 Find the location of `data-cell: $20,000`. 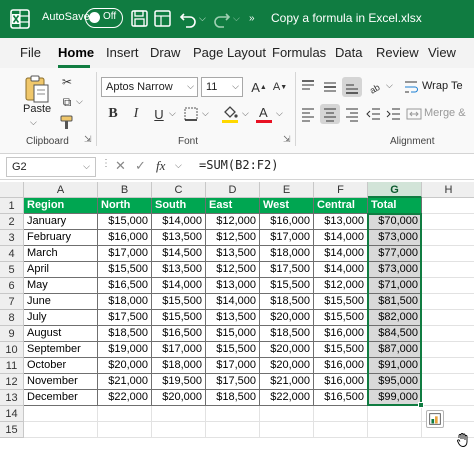

data-cell: $20,000 is located at coordinates (287, 366).